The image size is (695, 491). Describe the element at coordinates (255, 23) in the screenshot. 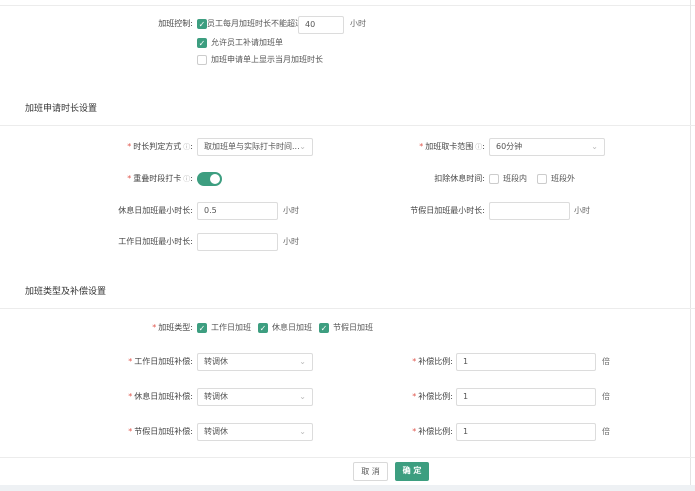

I see `limit-text: 员工每月加班时长不能超过` at that location.